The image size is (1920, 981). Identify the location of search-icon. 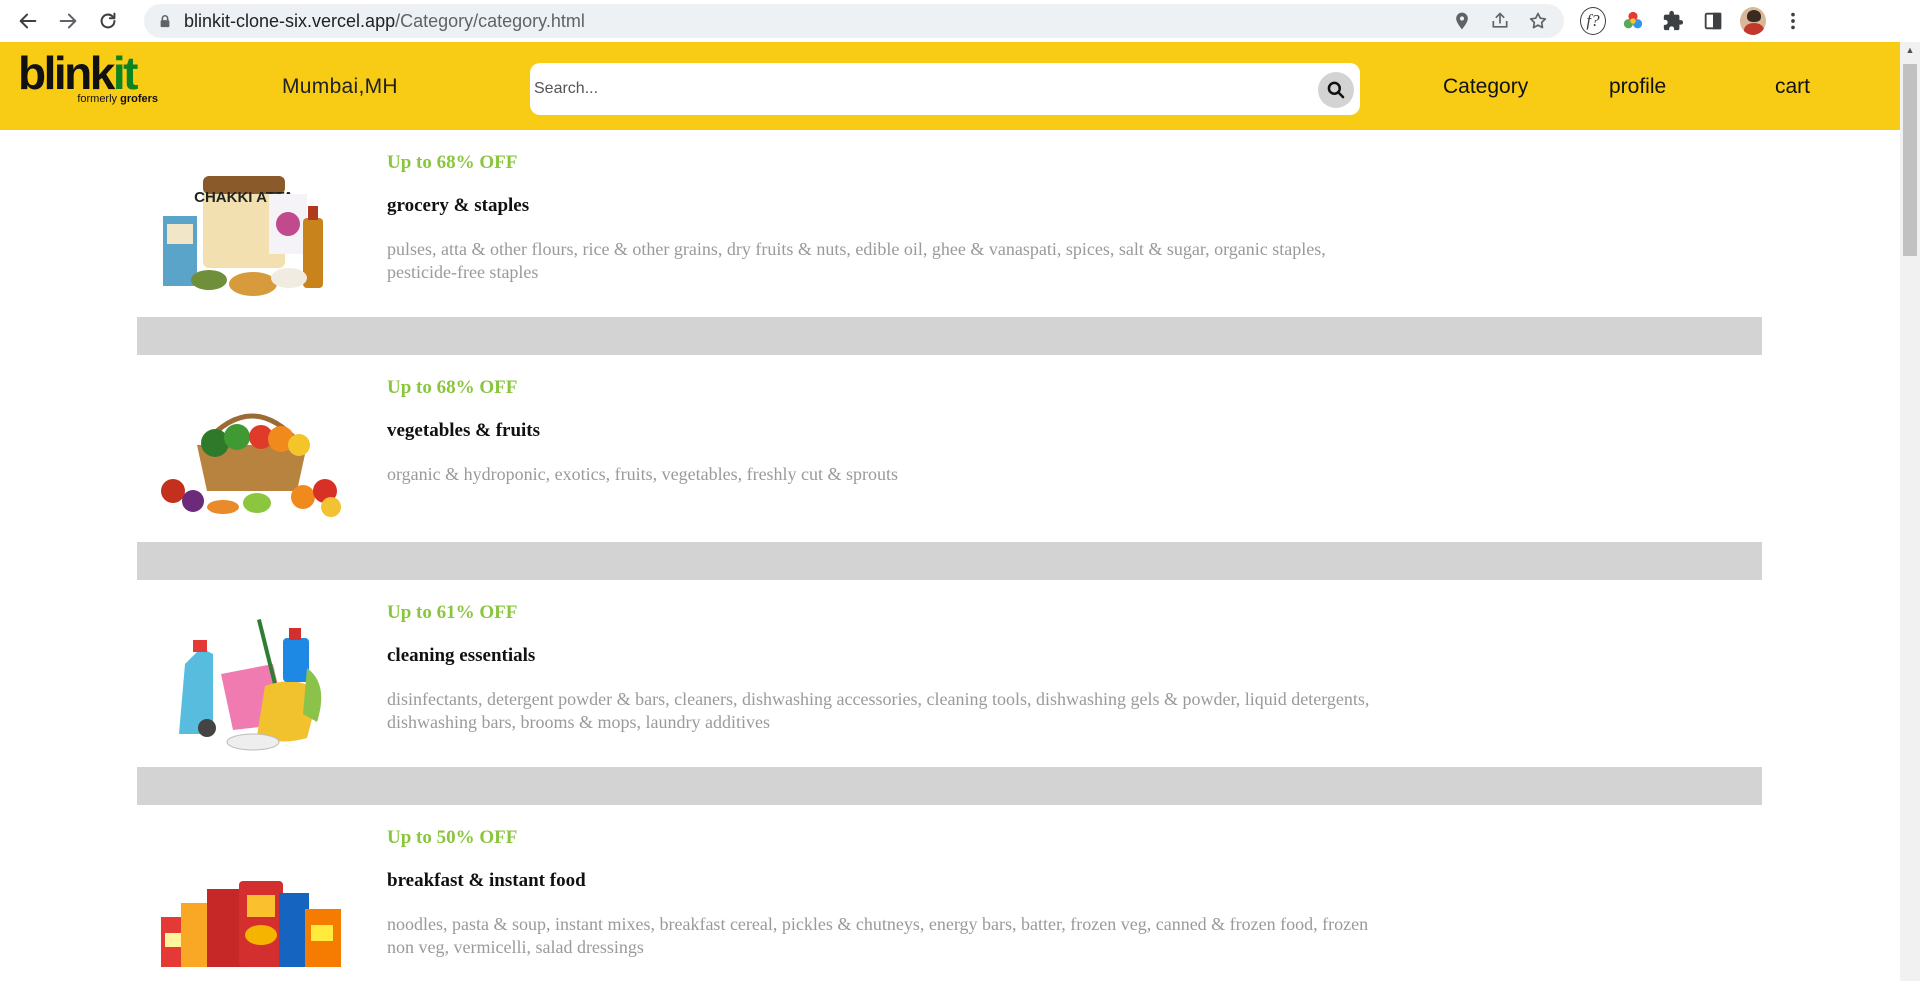
(1336, 90).